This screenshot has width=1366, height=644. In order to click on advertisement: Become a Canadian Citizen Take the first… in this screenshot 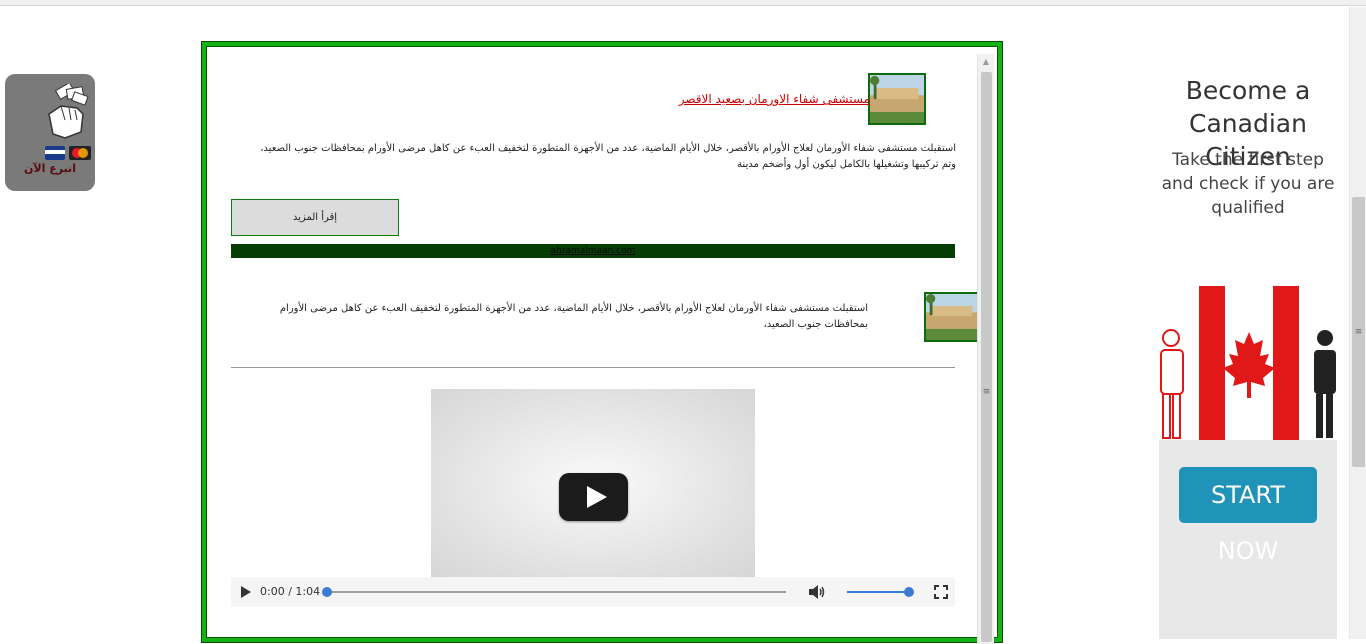, I will do `click(1248, 349)`.